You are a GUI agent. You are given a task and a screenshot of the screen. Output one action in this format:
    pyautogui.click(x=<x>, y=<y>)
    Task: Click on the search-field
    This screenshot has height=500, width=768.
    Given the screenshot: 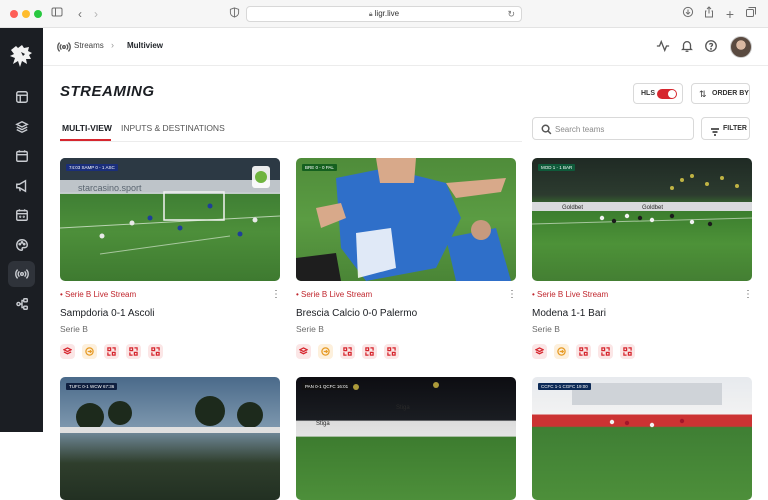 What is the action you would take?
    pyautogui.click(x=613, y=128)
    